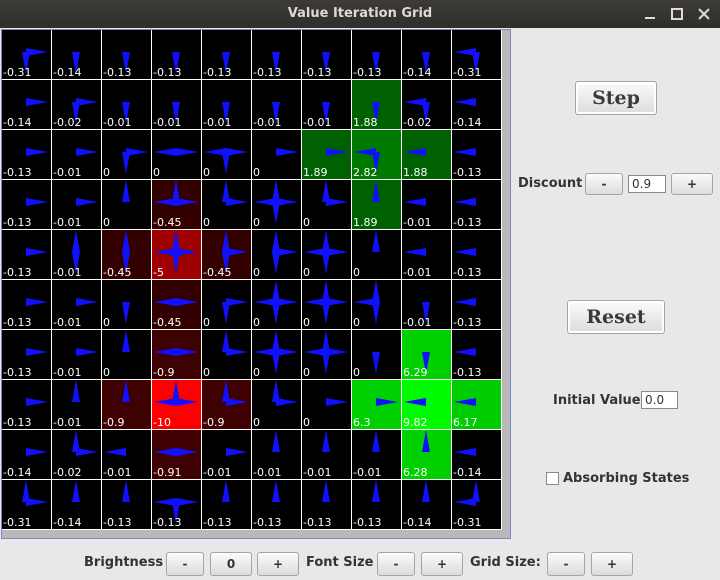 The image size is (720, 580). I want to click on maximize-icon, so click(677, 14).